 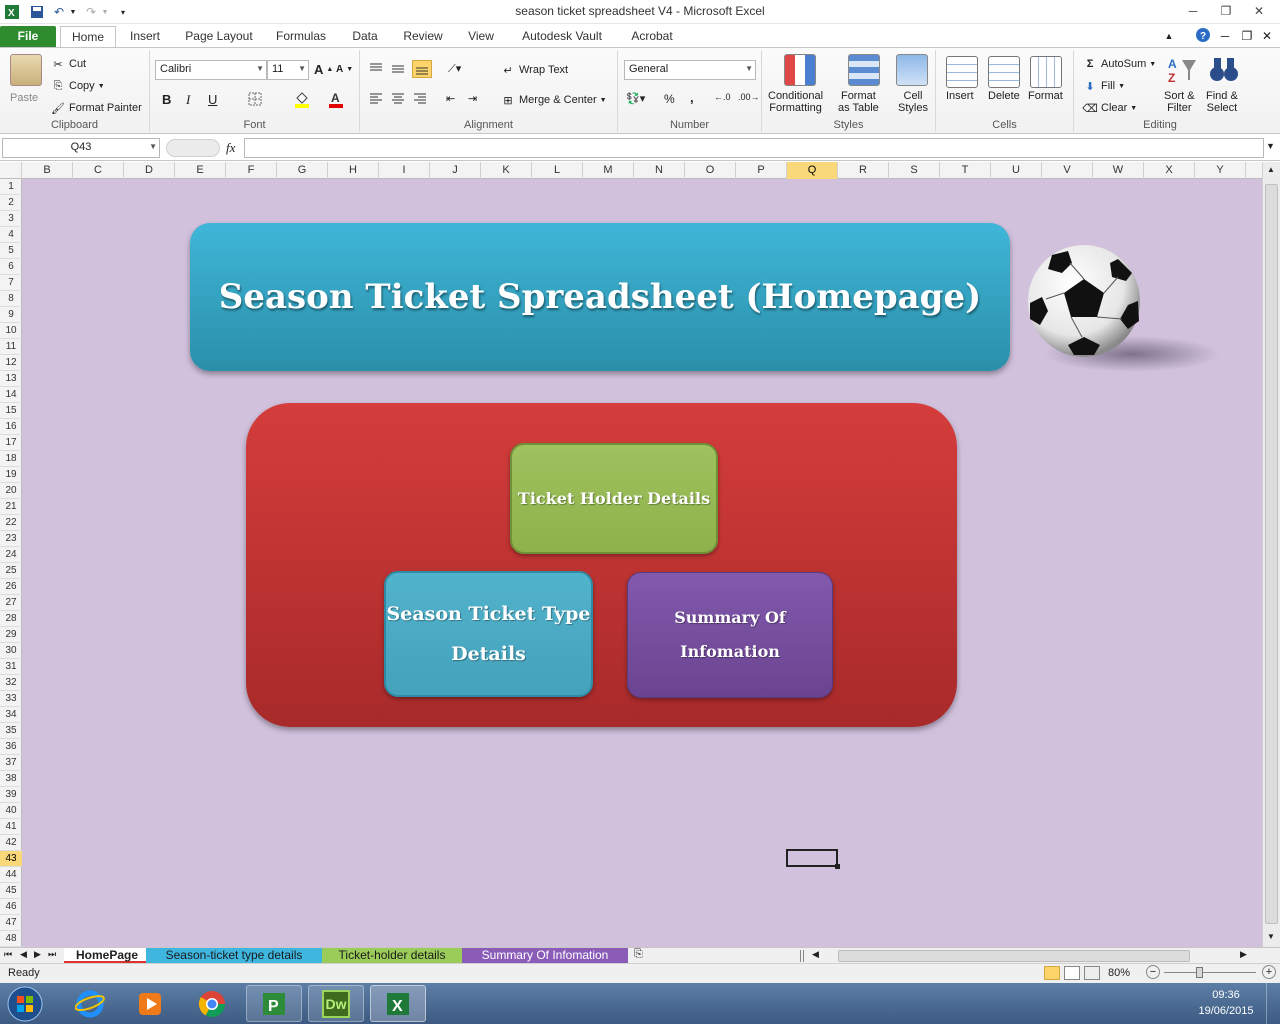 I want to click on row-header: 32, so click(x=11, y=683).